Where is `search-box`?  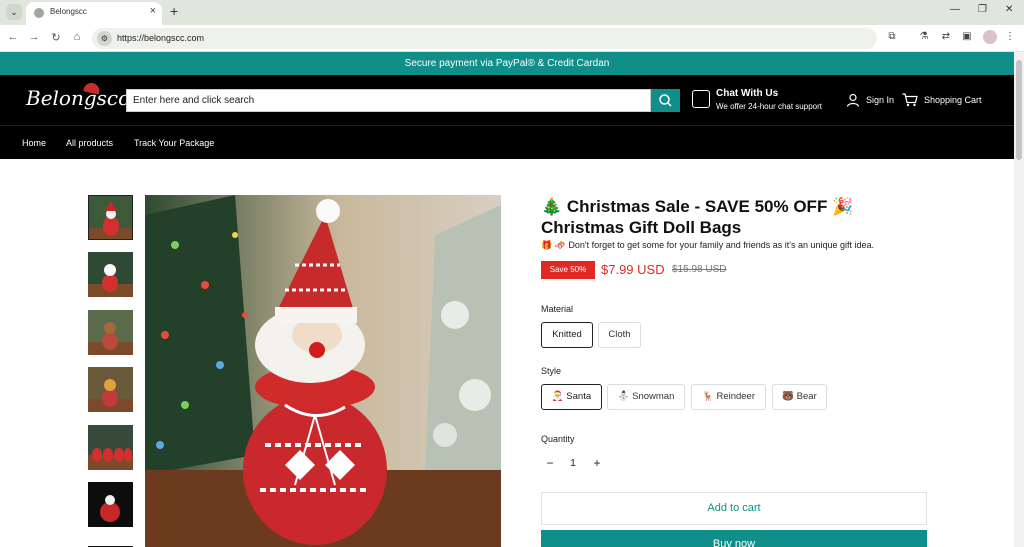
search-box is located at coordinates (388, 100).